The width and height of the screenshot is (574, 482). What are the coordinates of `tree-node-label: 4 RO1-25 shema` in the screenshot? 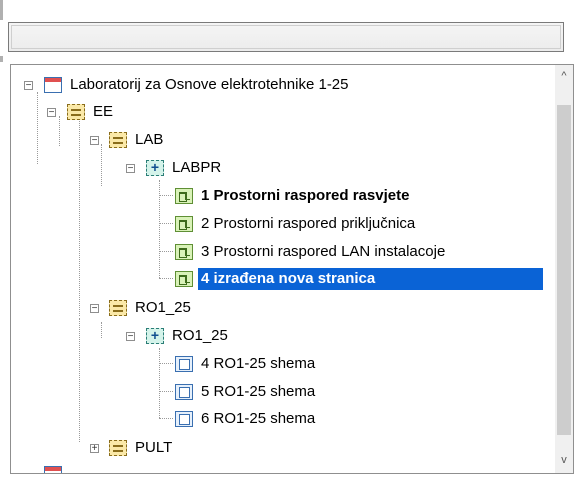 It's located at (258, 363).